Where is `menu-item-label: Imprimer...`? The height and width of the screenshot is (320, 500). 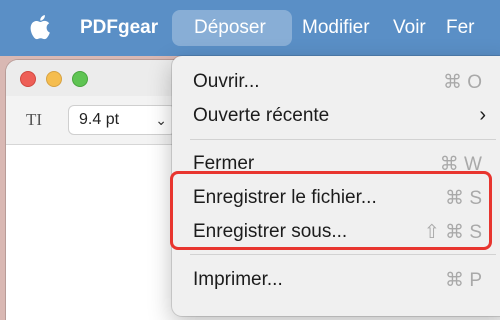
menu-item-label: Imprimer... is located at coordinates (238, 279).